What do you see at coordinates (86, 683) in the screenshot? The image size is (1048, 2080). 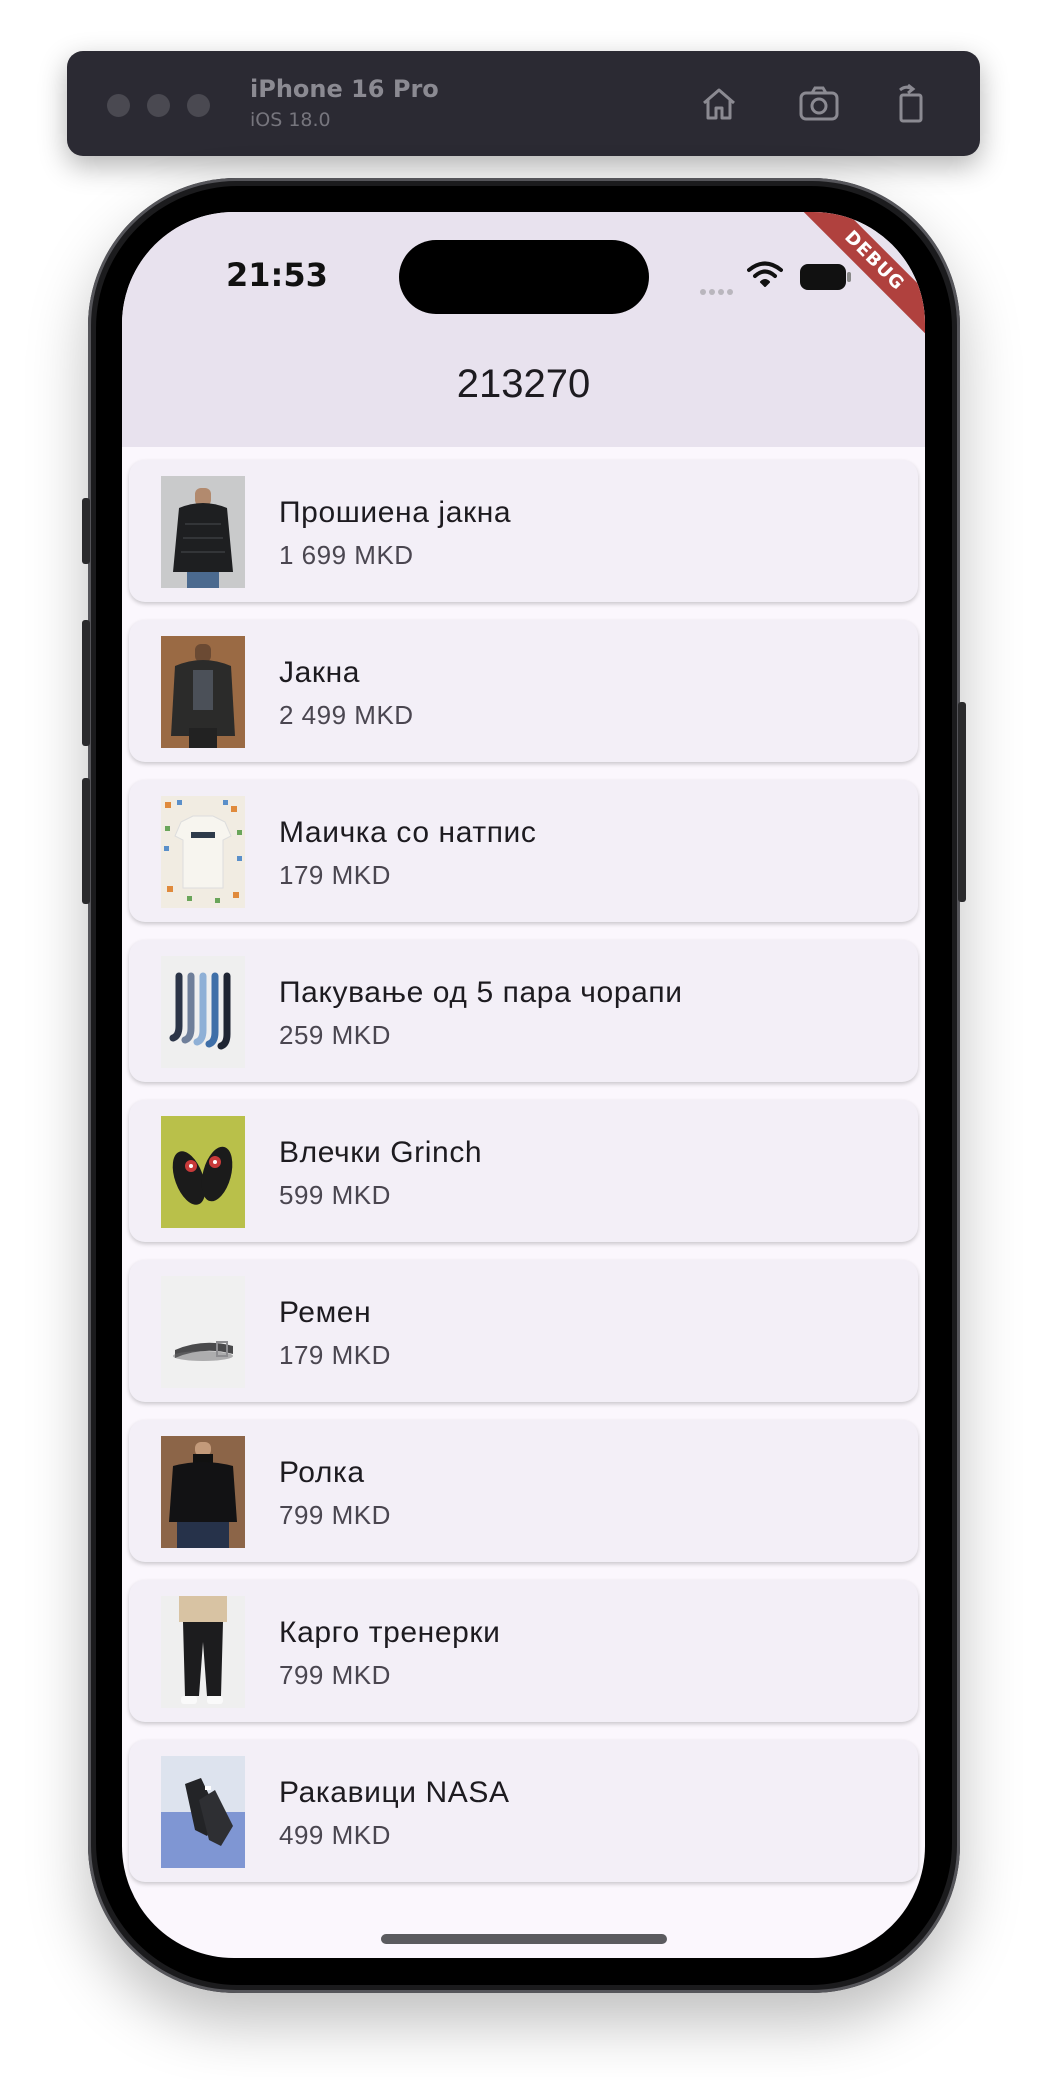 I see `volume-up-button` at bounding box center [86, 683].